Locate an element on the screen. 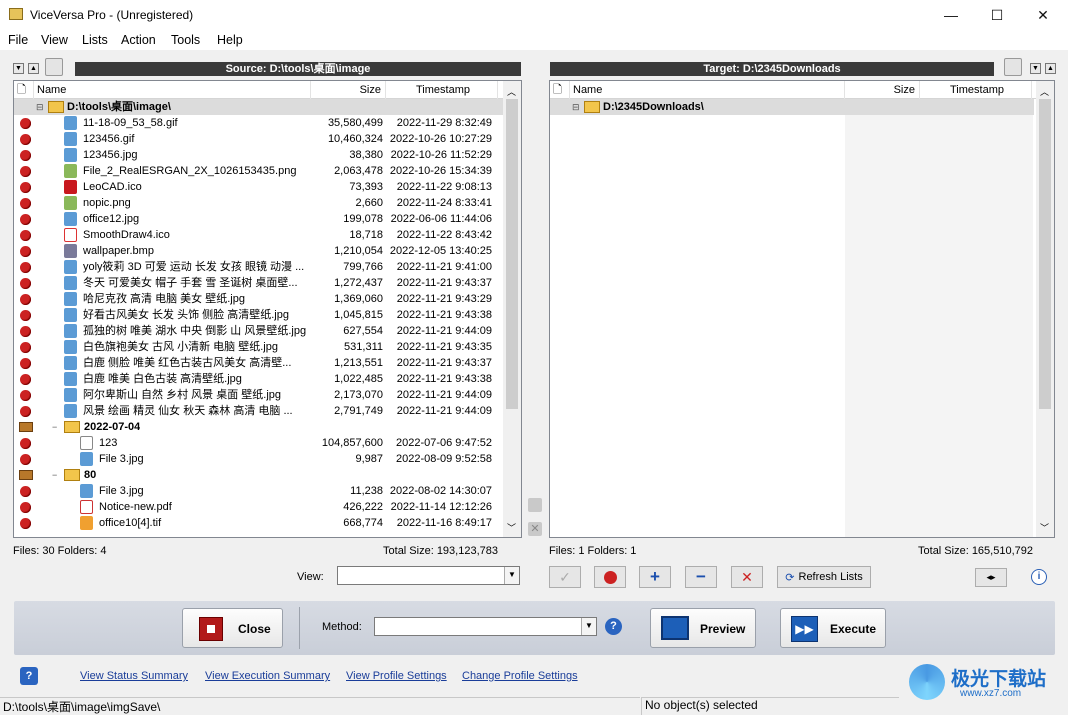  file-row: office10[4].tif 668,774 2022-11-16 8:49:17 is located at coordinates (258, 523).